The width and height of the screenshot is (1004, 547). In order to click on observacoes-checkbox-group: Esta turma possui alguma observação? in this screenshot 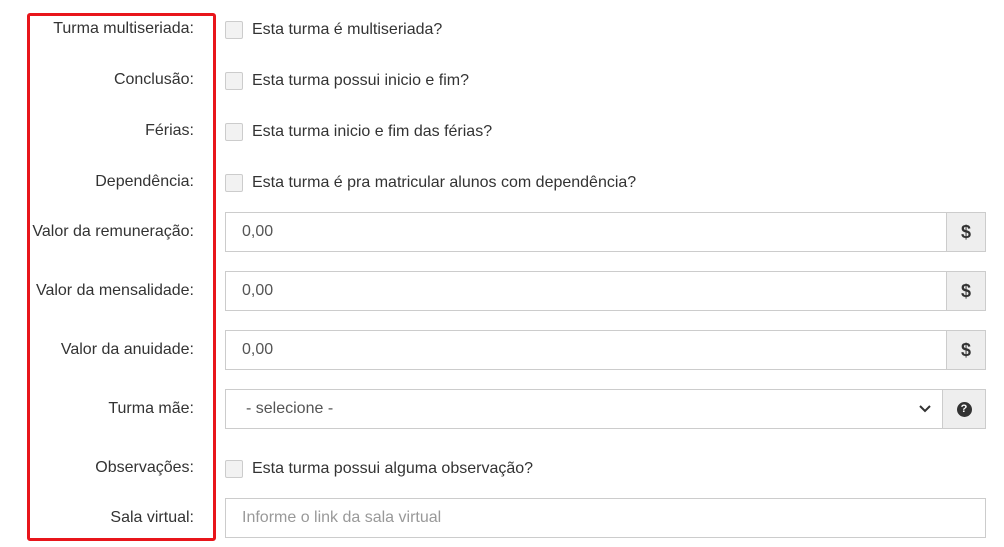, I will do `click(379, 469)`.